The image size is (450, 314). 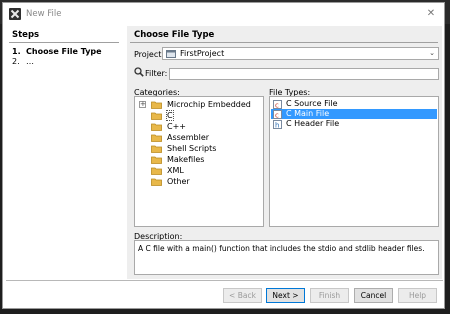 What do you see at coordinates (44, 14) in the screenshot?
I see `window-title: New File` at bounding box center [44, 14].